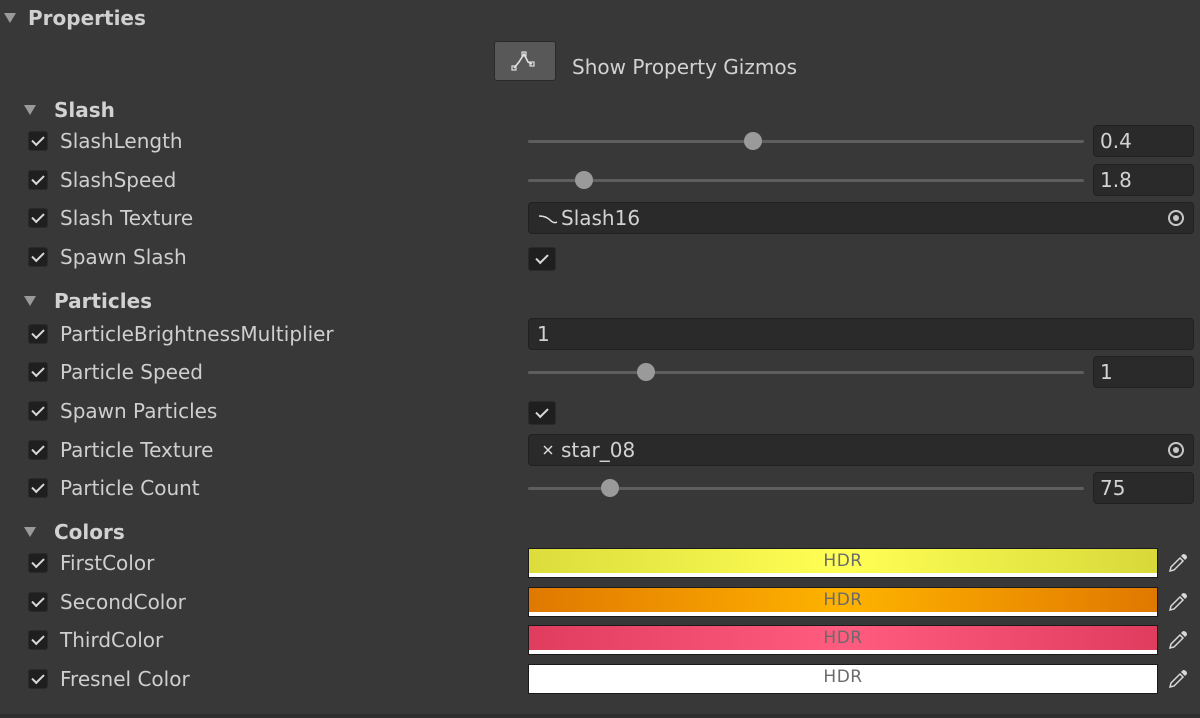 The image size is (1200, 718). Describe the element at coordinates (1143, 141) in the screenshot. I see `value-field: 0.4` at that location.